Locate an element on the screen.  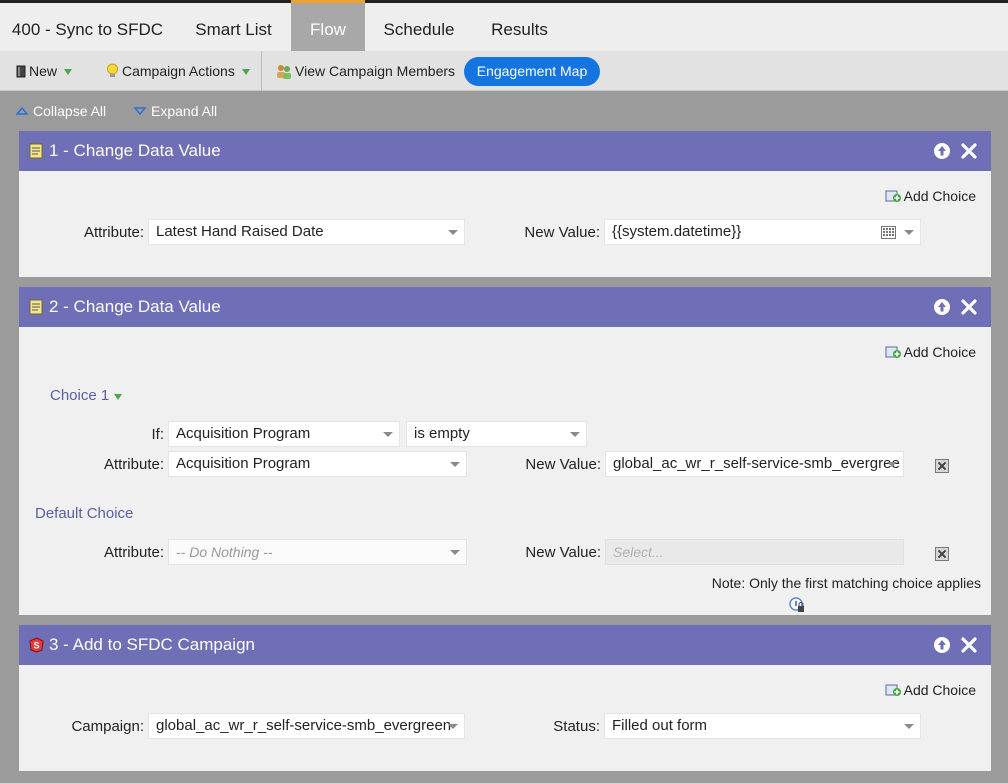
svg-text: S is located at coordinates (36, 646).